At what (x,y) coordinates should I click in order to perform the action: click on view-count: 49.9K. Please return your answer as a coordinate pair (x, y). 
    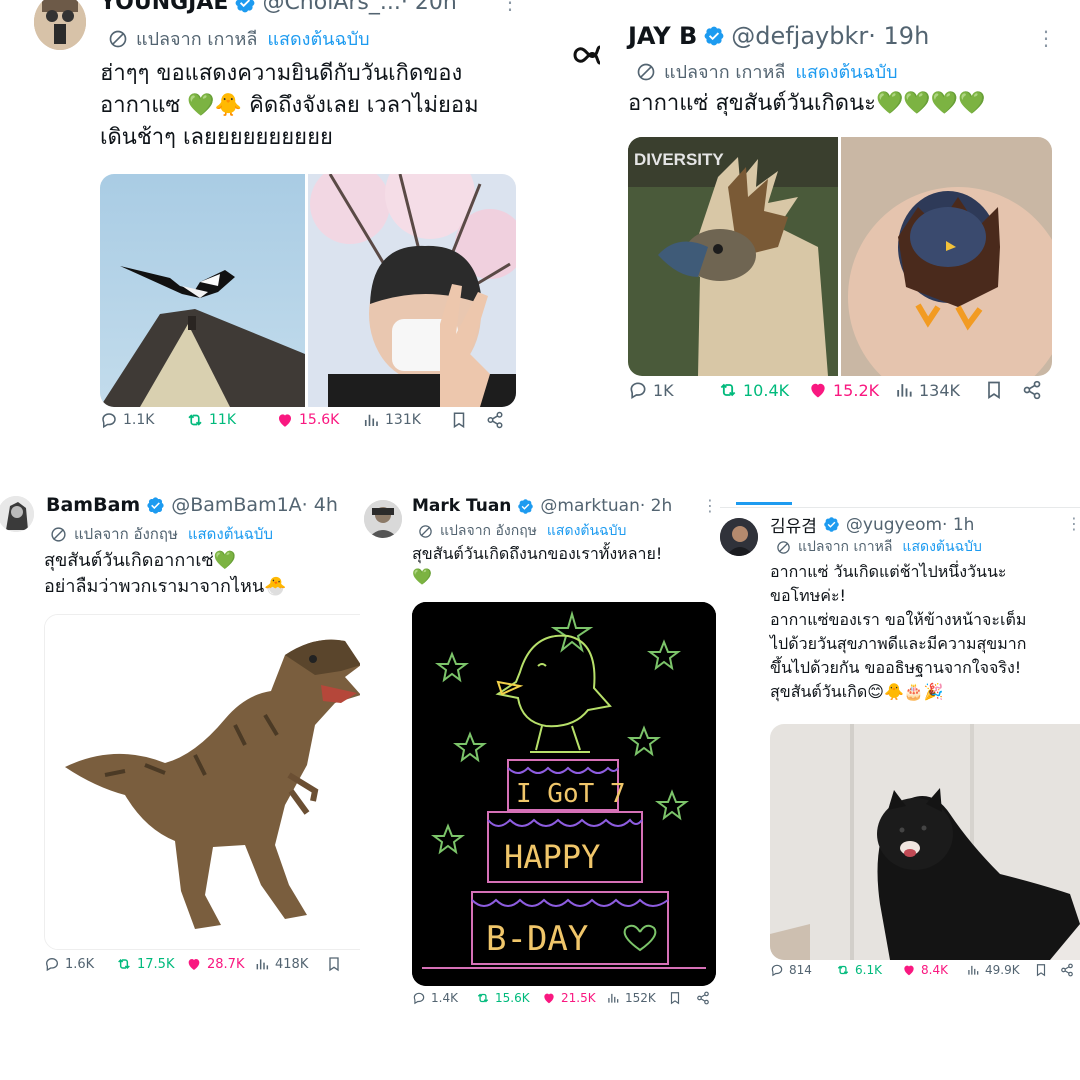
    Looking at the image, I should click on (1002, 970).